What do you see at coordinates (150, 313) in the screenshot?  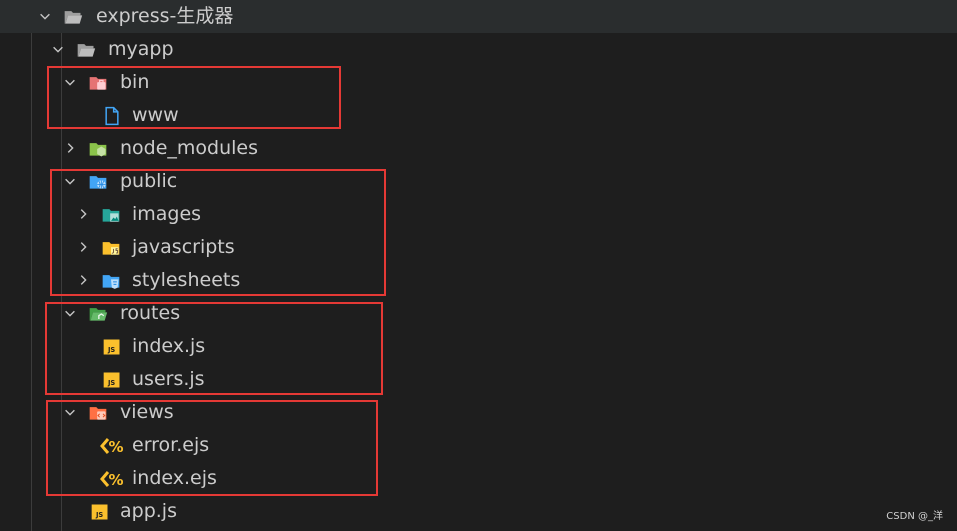 I see `tree-item-label: routes` at bounding box center [150, 313].